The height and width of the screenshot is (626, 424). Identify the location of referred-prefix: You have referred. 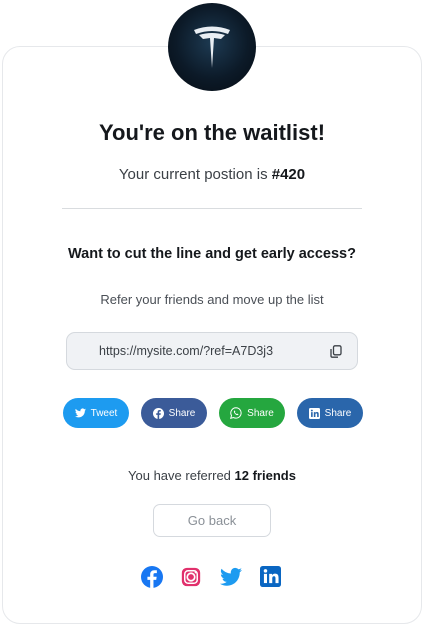
(179, 475).